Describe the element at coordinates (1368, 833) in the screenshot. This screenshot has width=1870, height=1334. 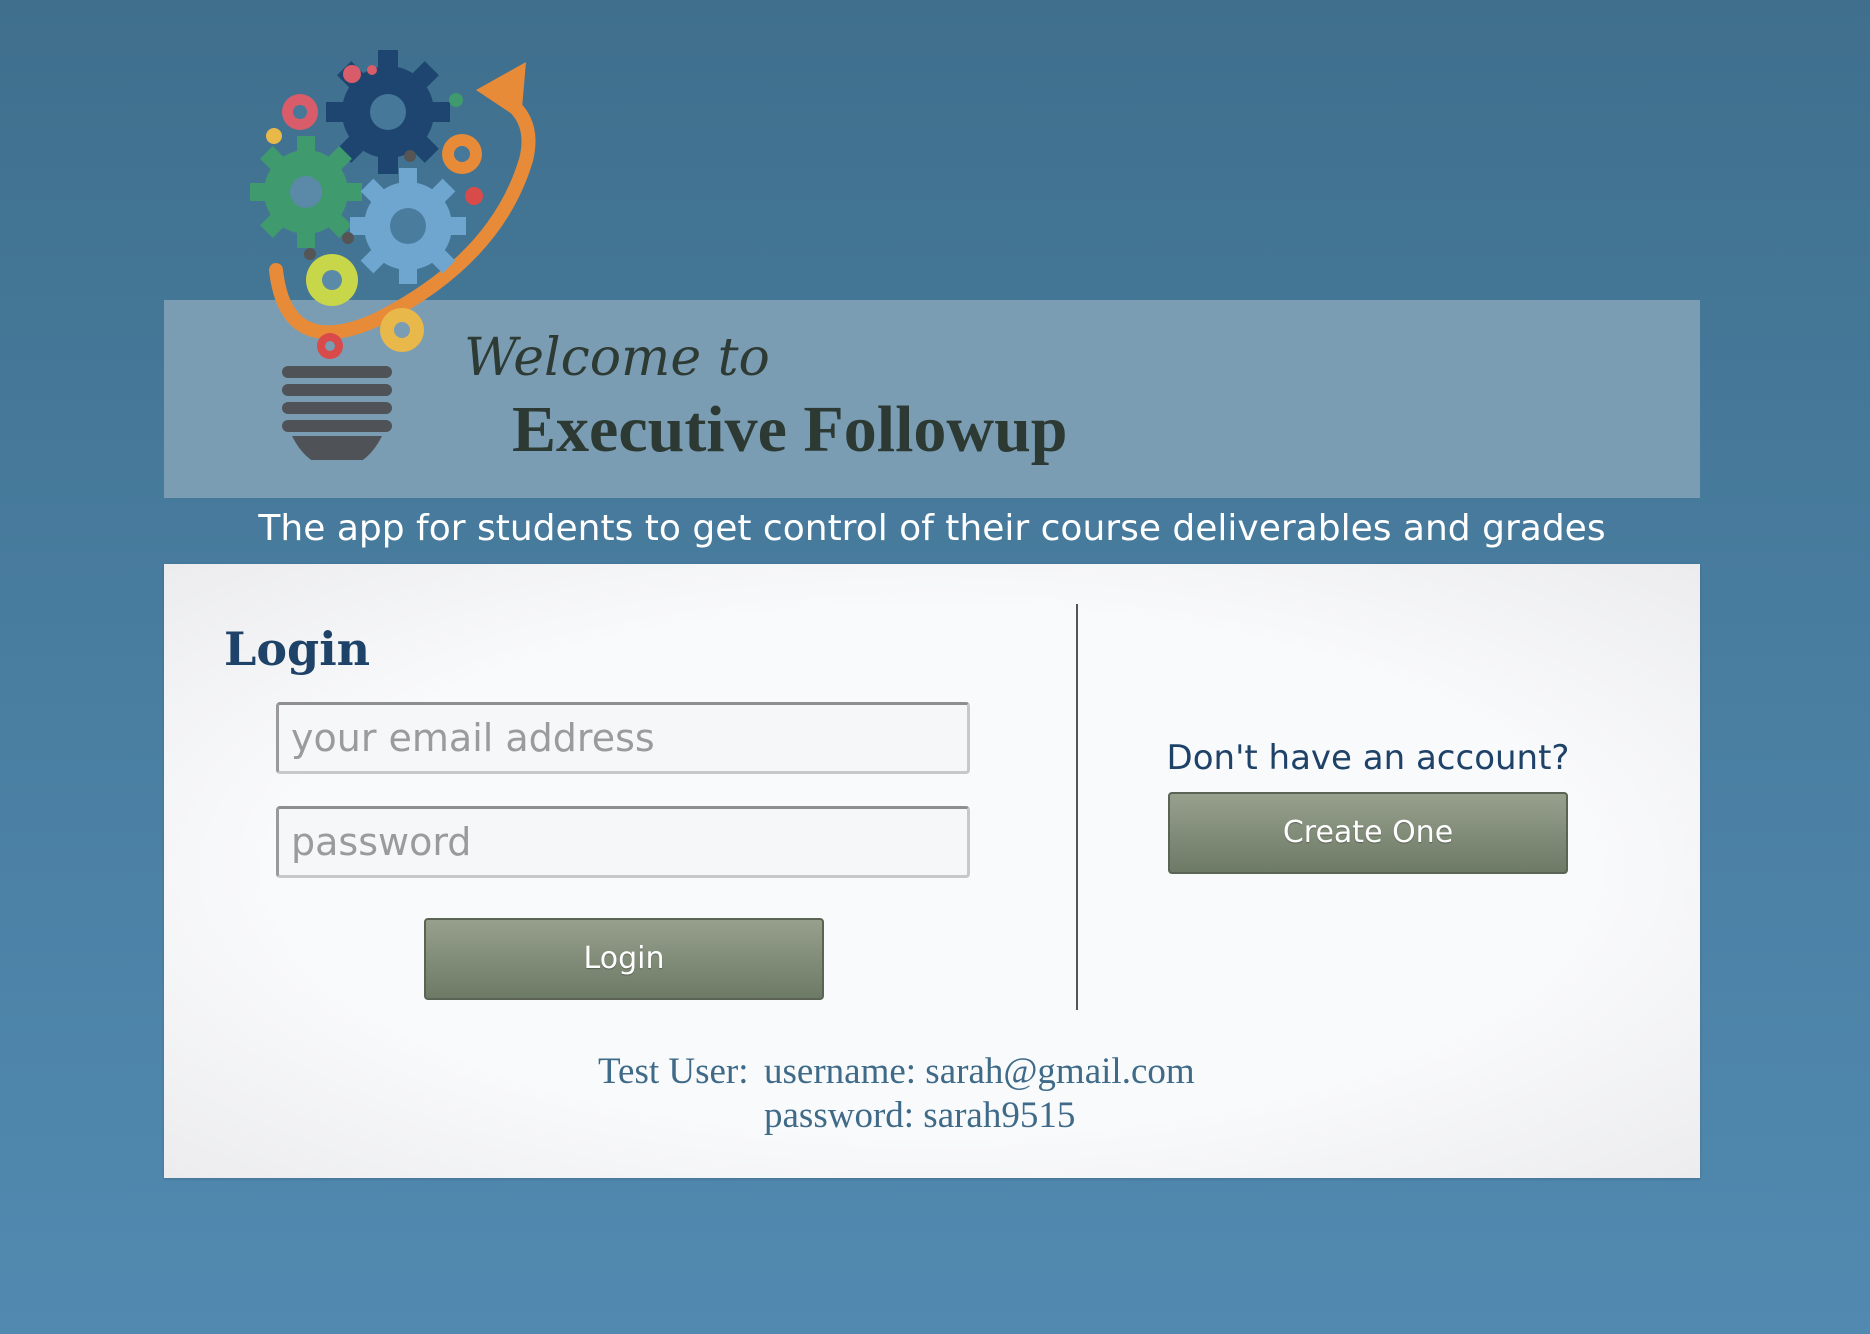
I see `create-account-button: Create One` at that location.